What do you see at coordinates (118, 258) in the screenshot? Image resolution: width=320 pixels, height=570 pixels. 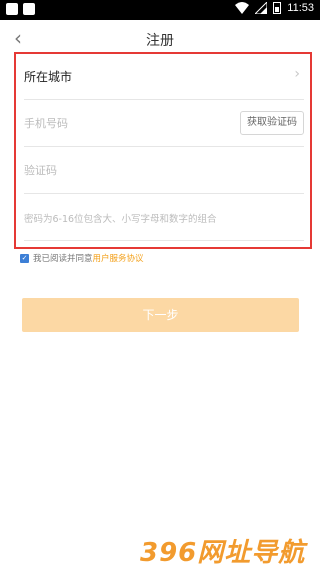 I see `user-agreement-link: 用户服务协议` at bounding box center [118, 258].